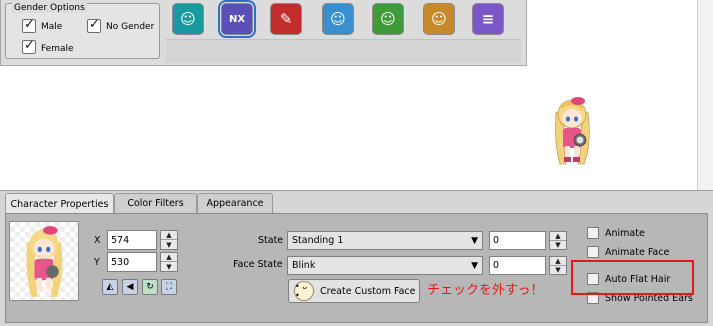 The height and width of the screenshot is (326, 713). Describe the element at coordinates (150, 287) in the screenshot. I see `refresh-icon: ↻` at that location.